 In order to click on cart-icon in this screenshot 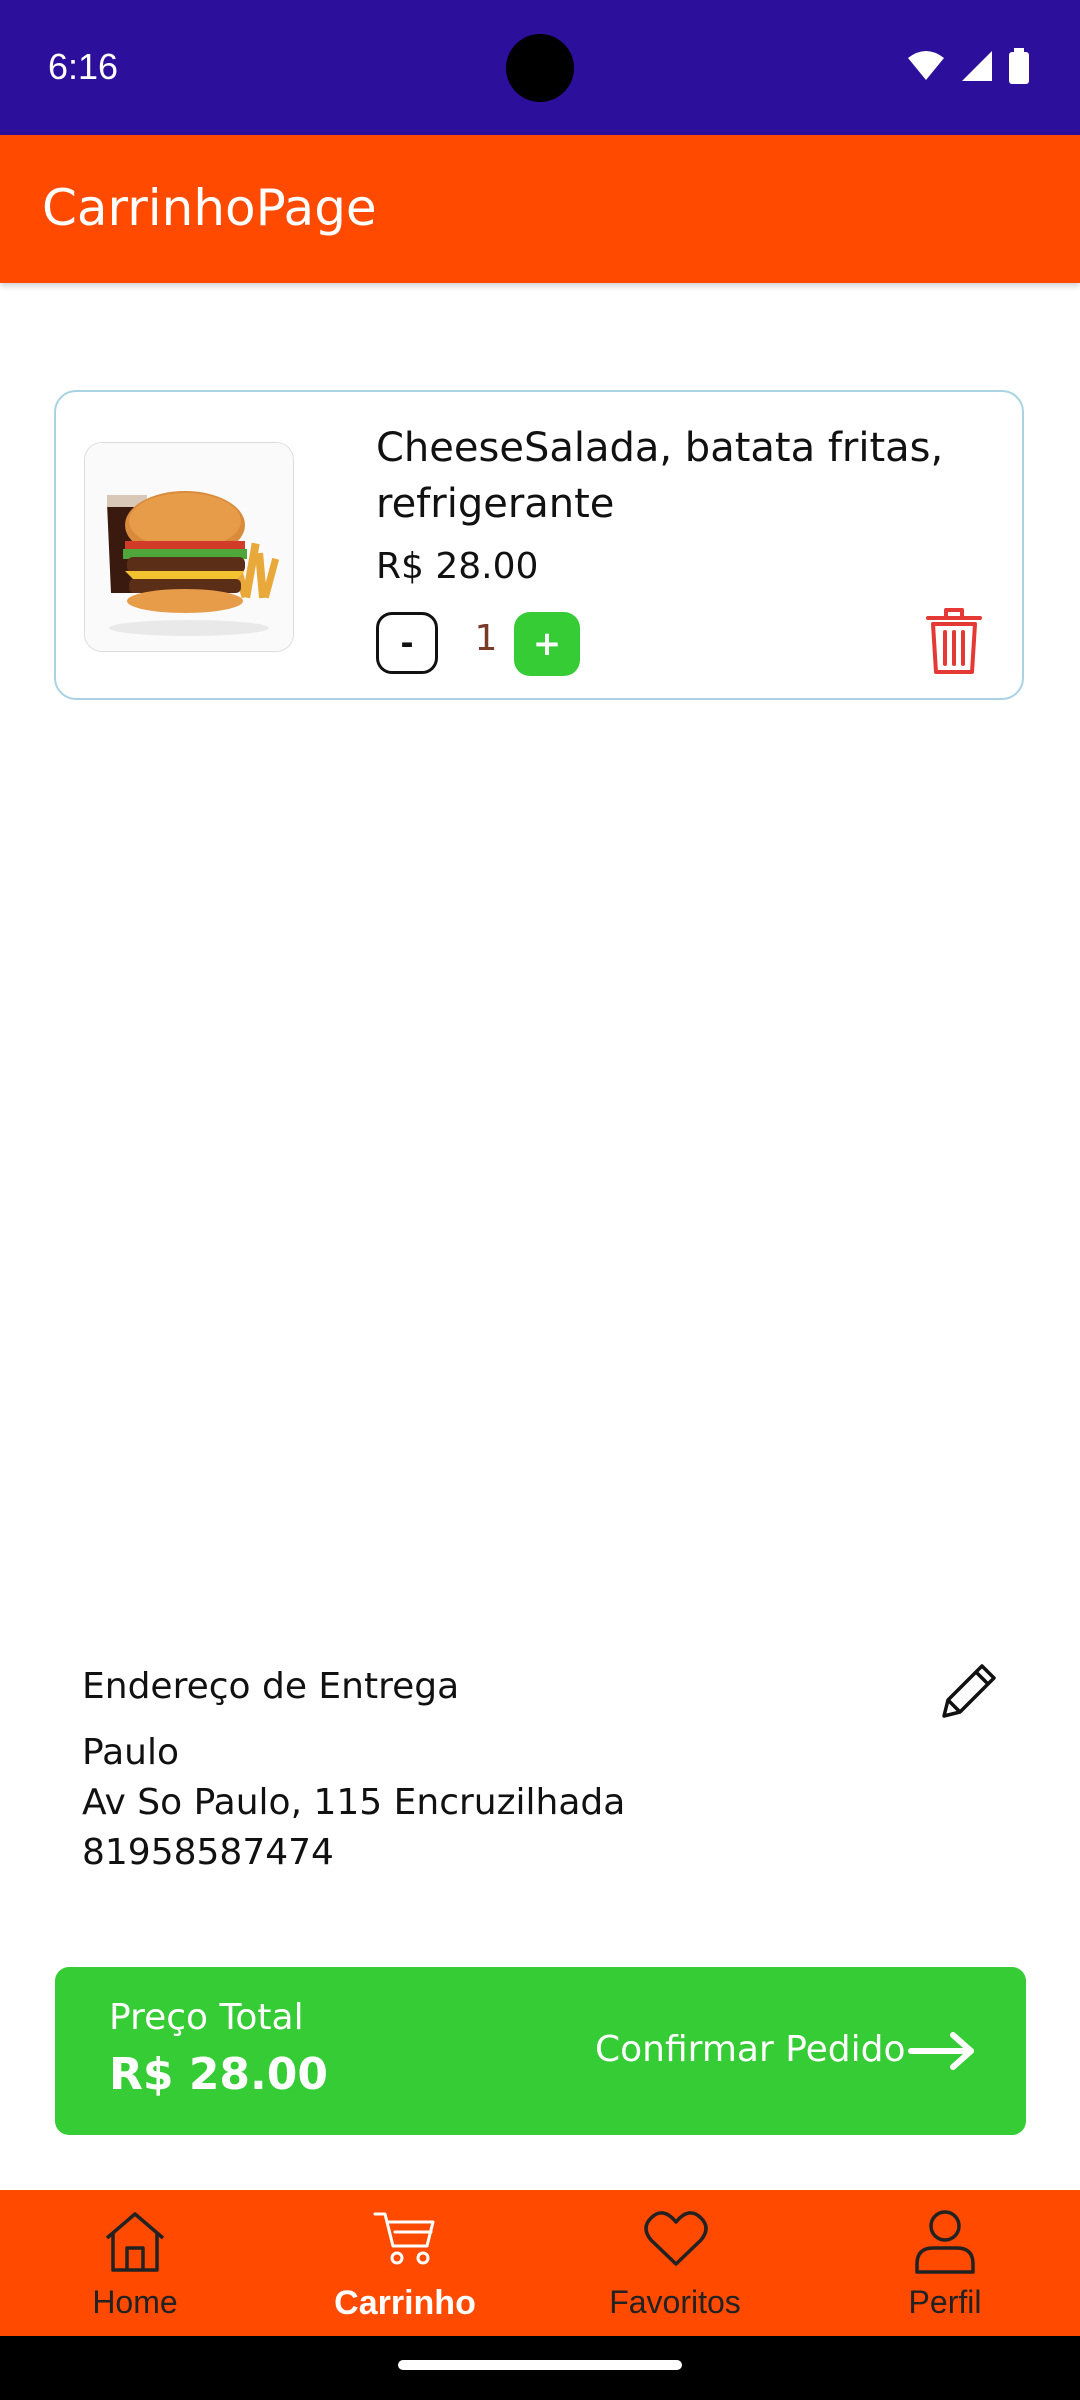, I will do `click(404, 2238)`.